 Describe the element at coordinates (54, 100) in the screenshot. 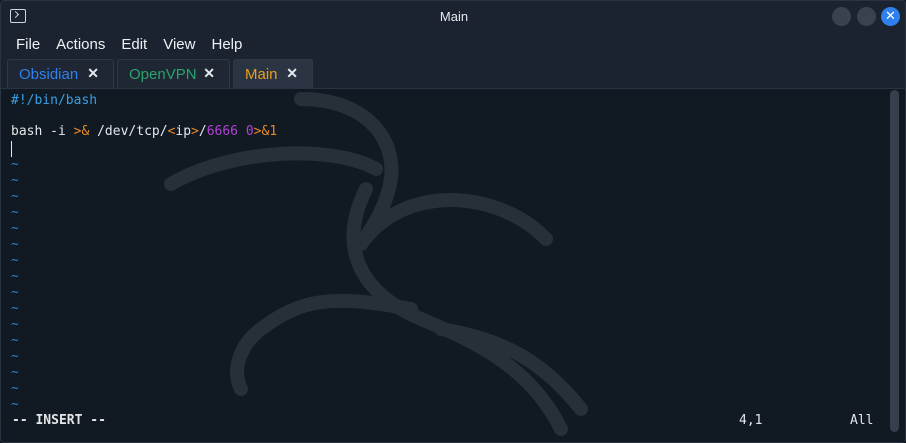

I see `shebang-line: #!/bin/bash` at that location.